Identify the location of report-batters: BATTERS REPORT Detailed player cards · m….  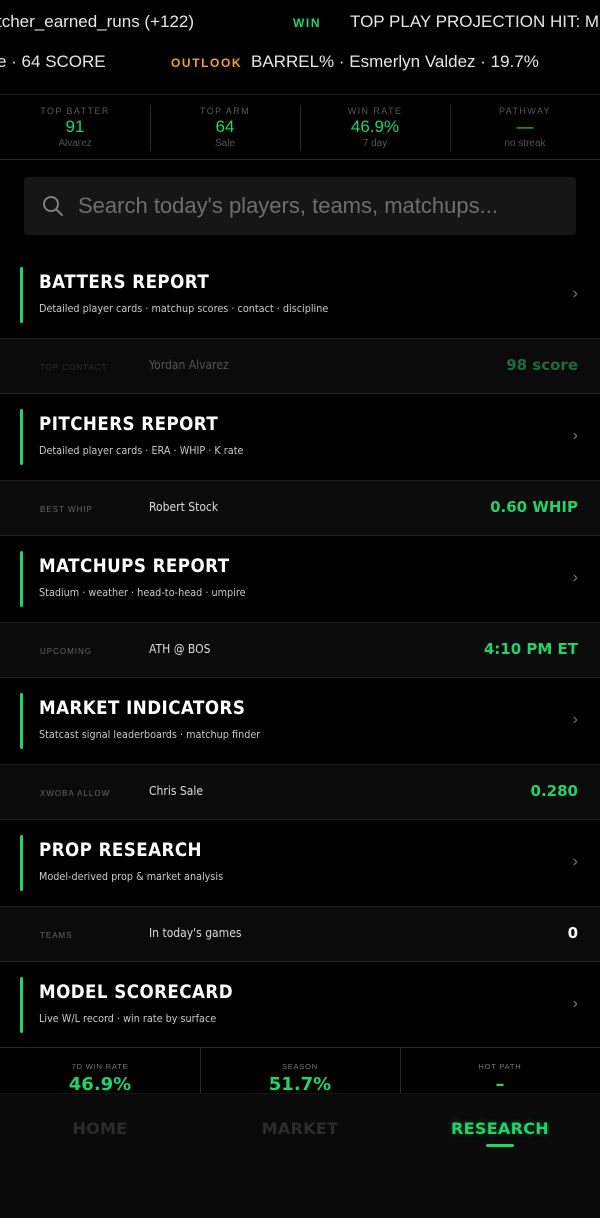
(300, 297).